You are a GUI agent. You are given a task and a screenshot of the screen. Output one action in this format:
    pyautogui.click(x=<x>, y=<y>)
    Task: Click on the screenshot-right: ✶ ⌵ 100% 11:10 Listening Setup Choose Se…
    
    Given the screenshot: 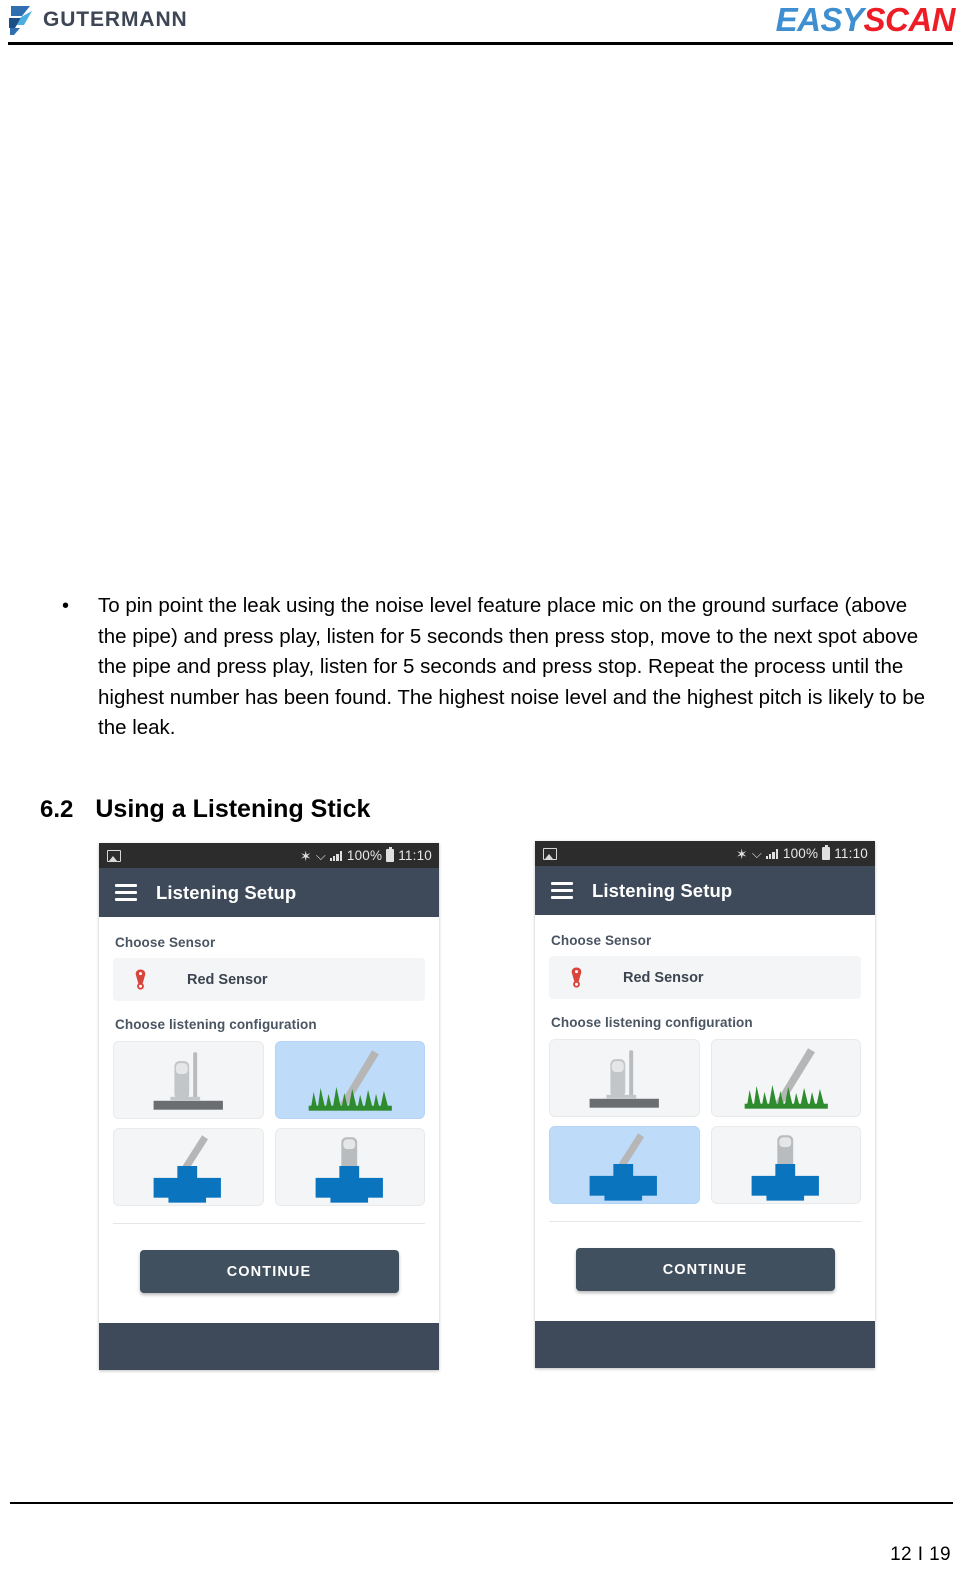 What is the action you would take?
    pyautogui.click(x=705, y=1104)
    